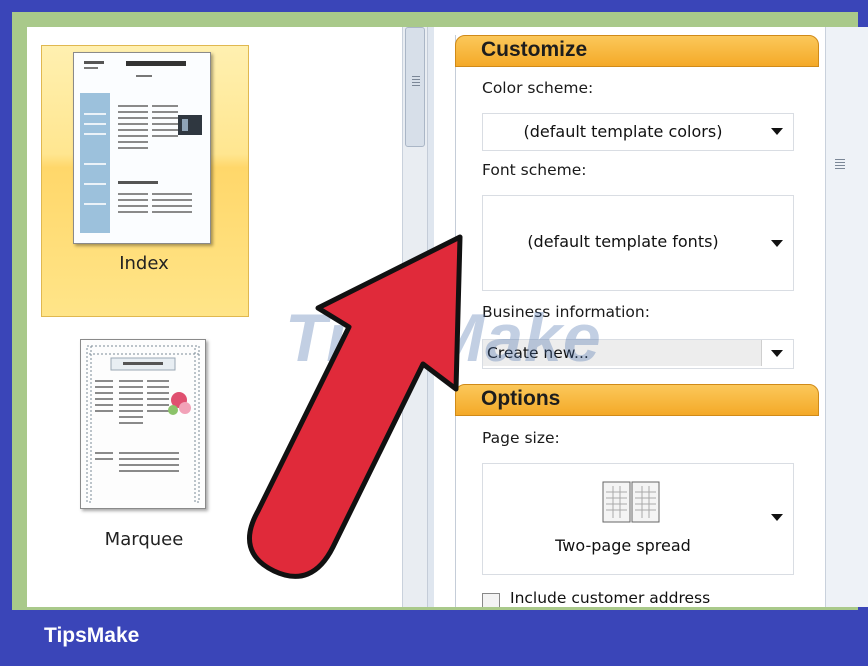  Describe the element at coordinates (92, 635) in the screenshot. I see `brand-title: TipsMake` at that location.